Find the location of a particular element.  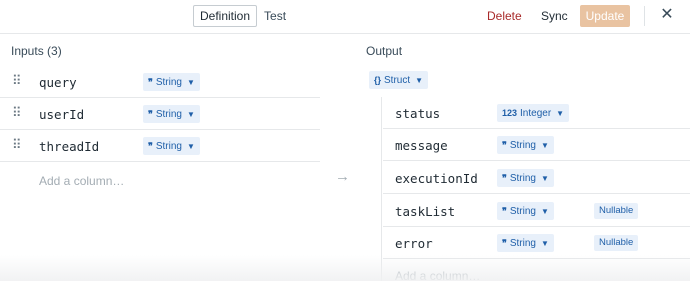

output-row-status: status 123 Integer ▼ is located at coordinates (536, 113).